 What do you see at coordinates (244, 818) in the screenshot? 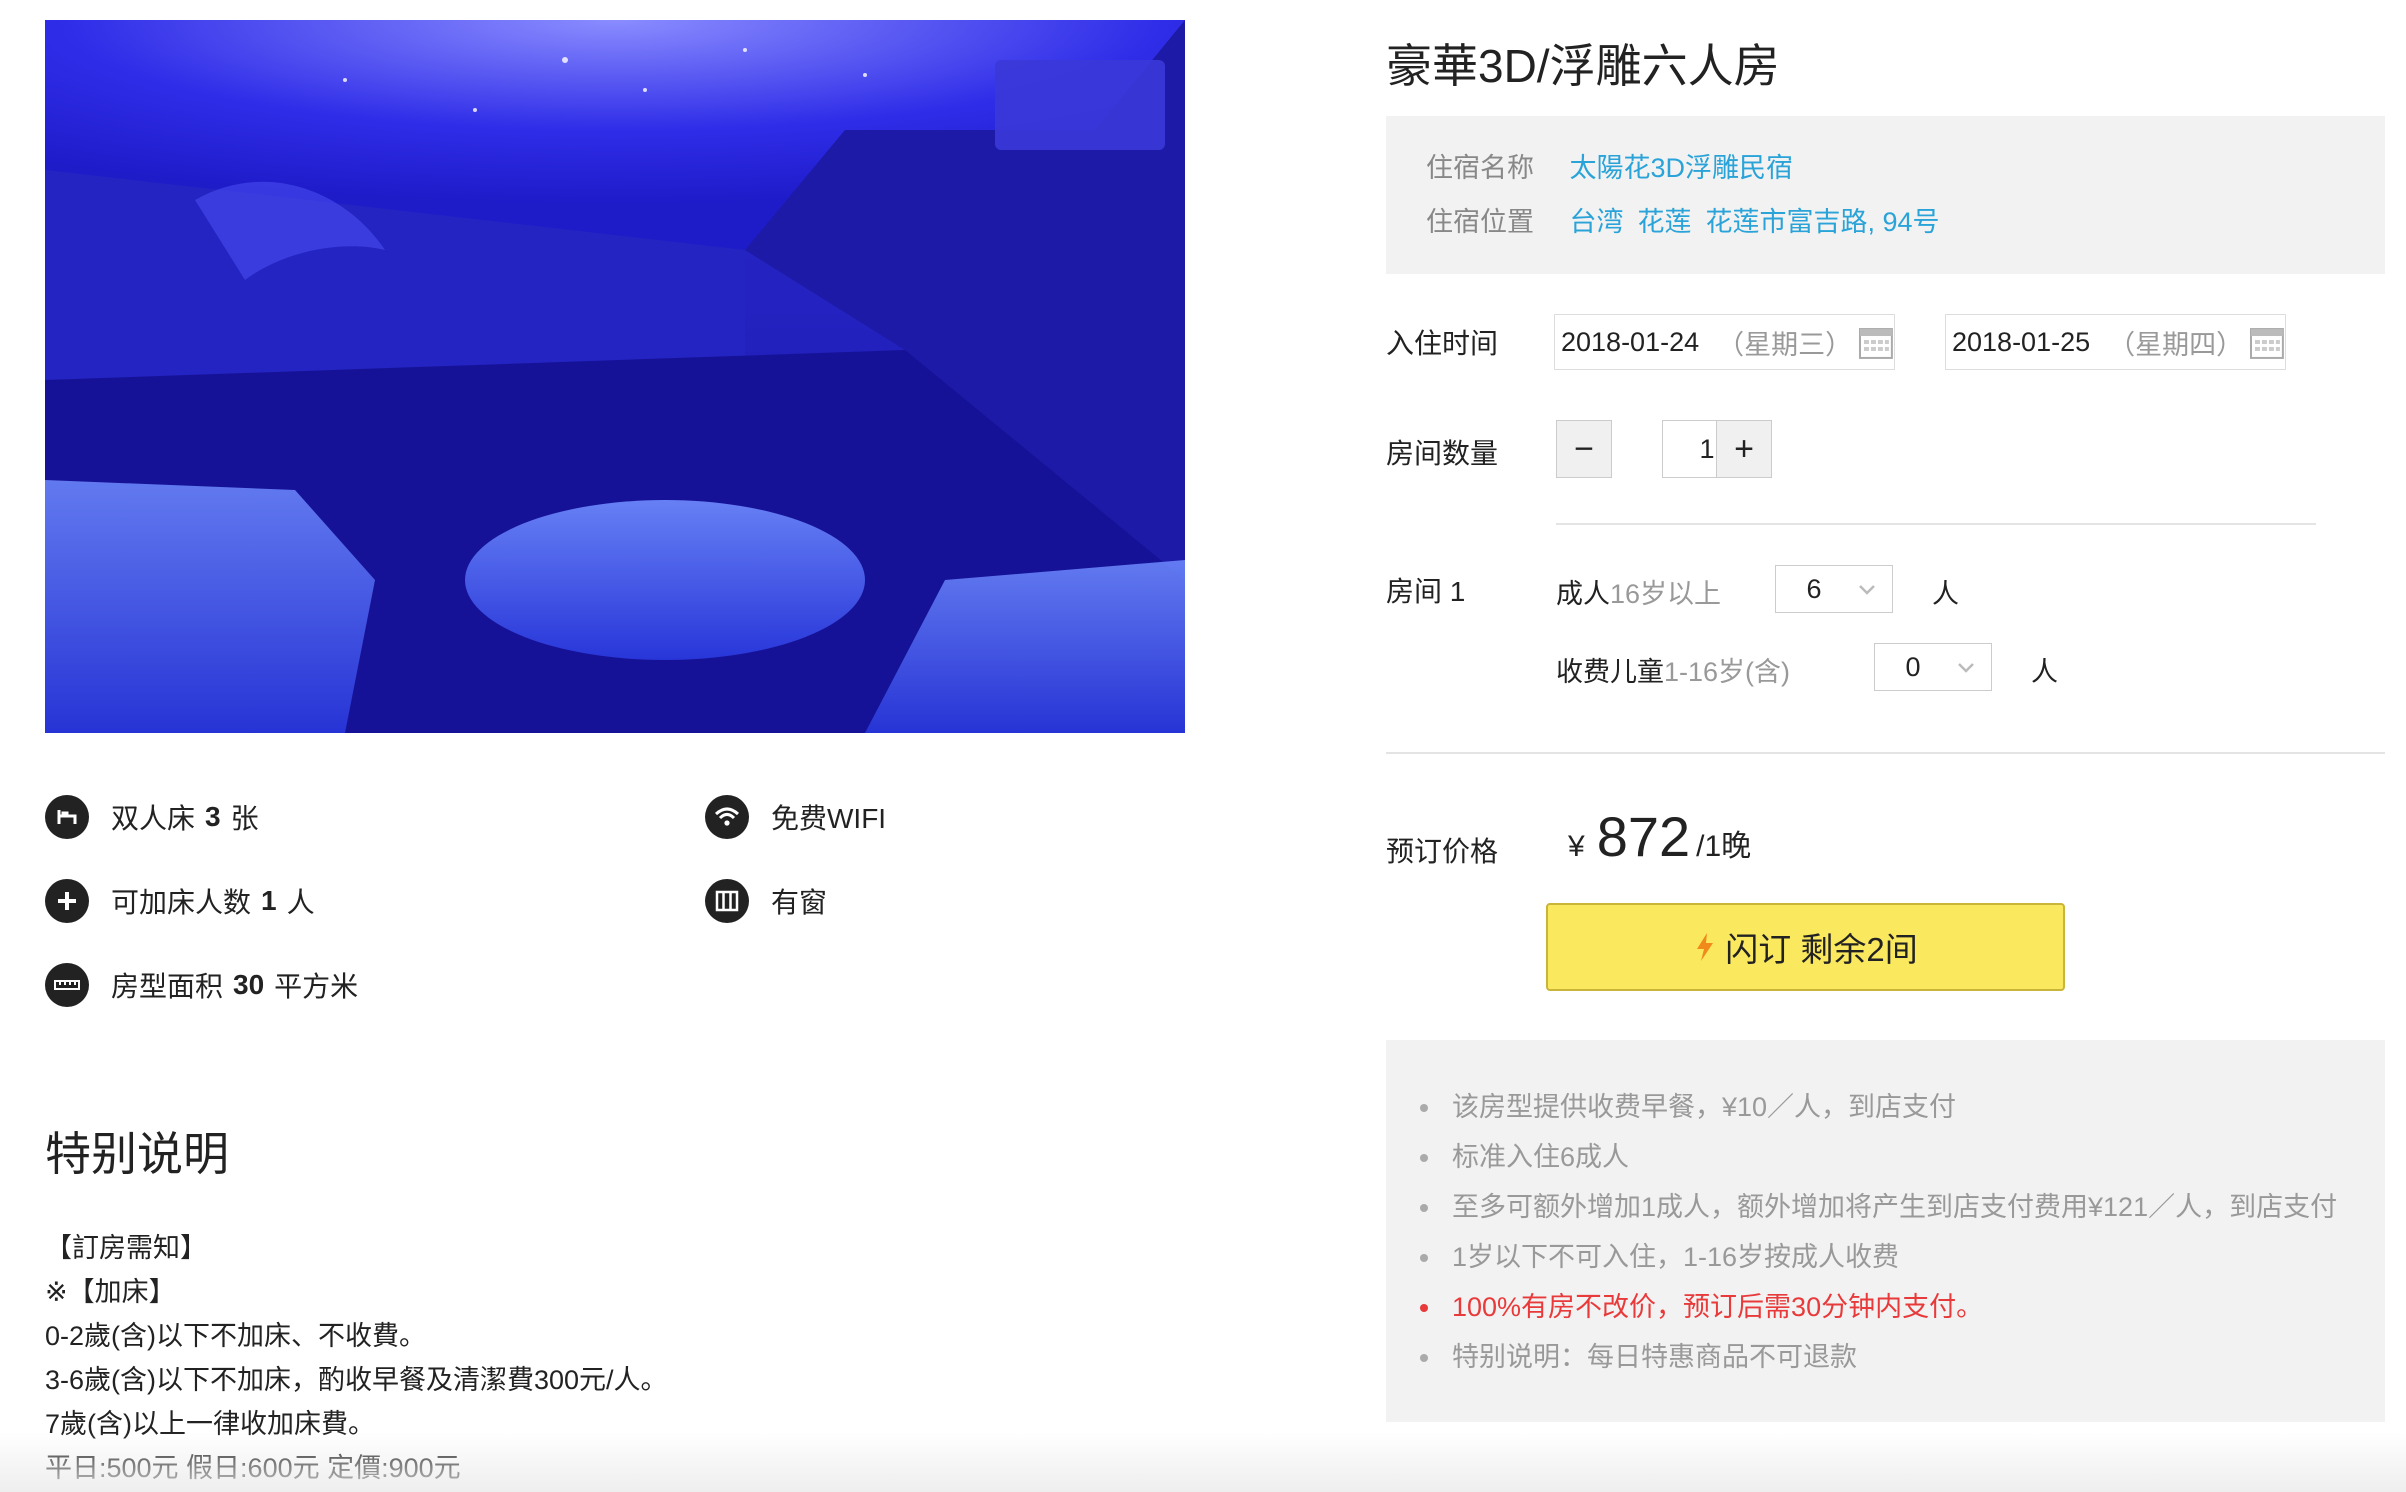
I see `feature-bed-suffix: 张` at bounding box center [244, 818].